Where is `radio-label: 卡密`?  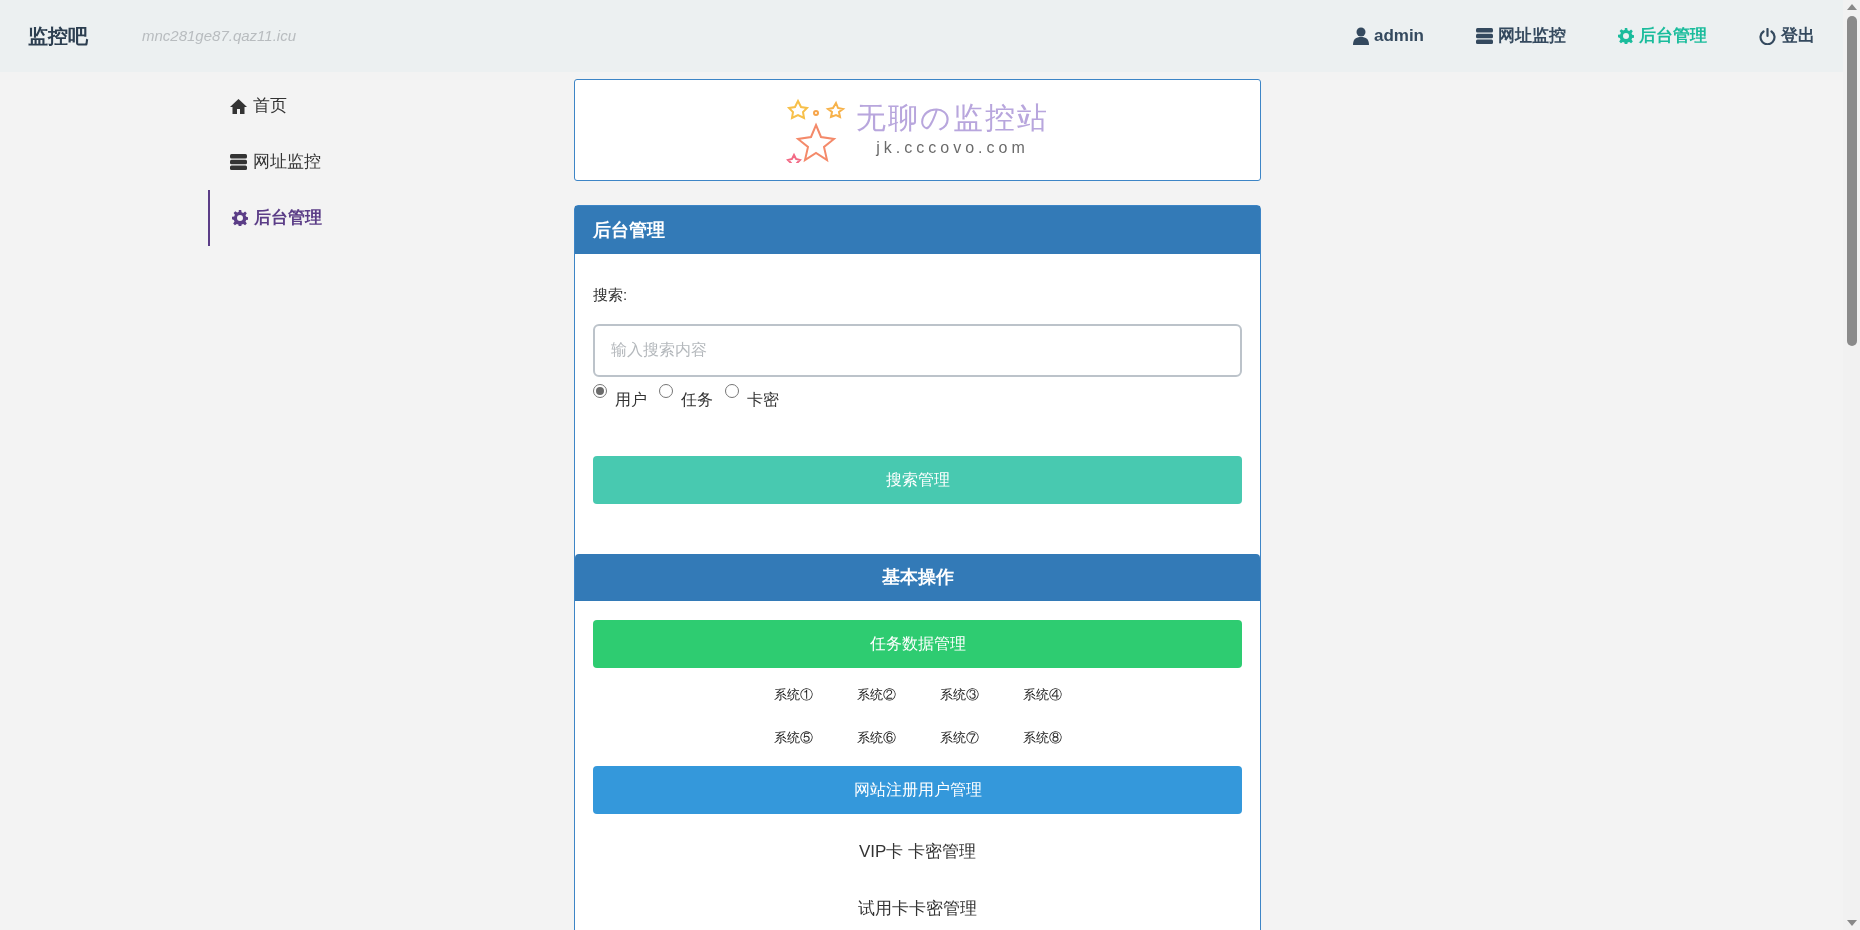 radio-label: 卡密 is located at coordinates (763, 399).